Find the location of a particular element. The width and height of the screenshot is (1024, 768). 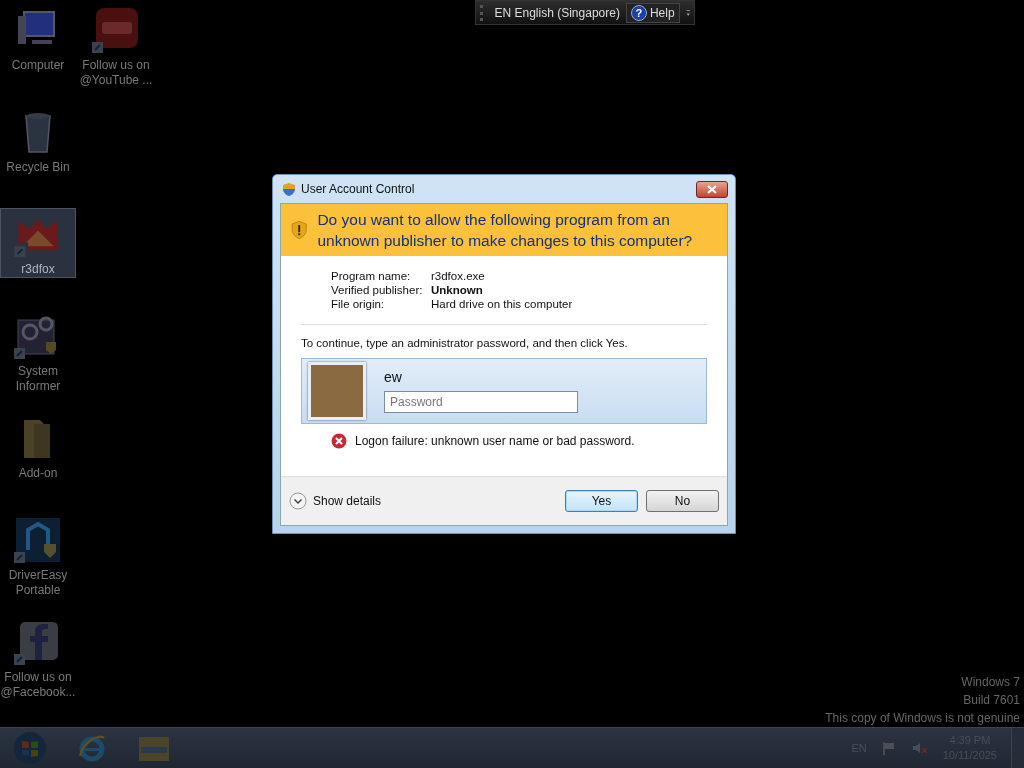

close-button is located at coordinates (712, 189).